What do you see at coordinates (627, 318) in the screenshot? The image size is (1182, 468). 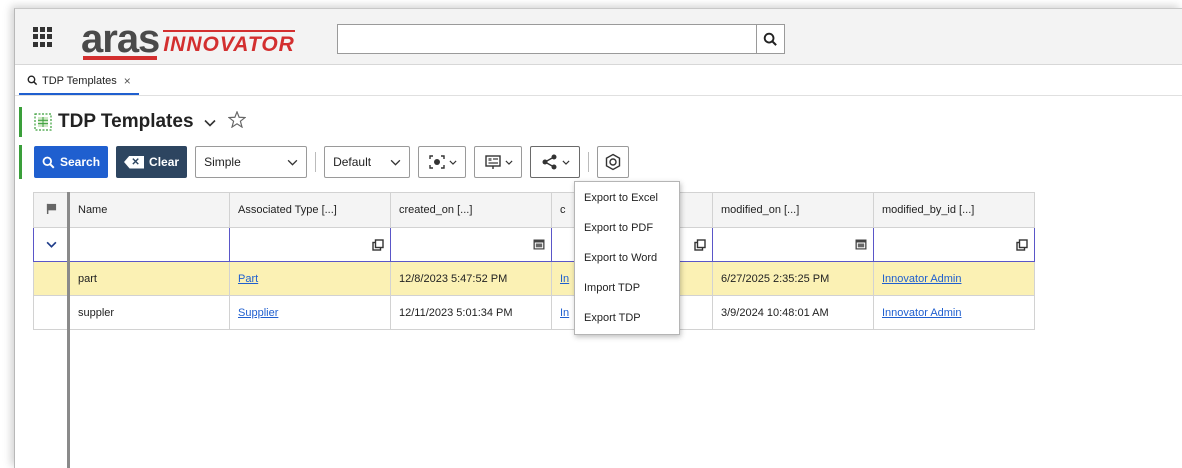 I see `menu-item-export-tdp: Export TDP` at bounding box center [627, 318].